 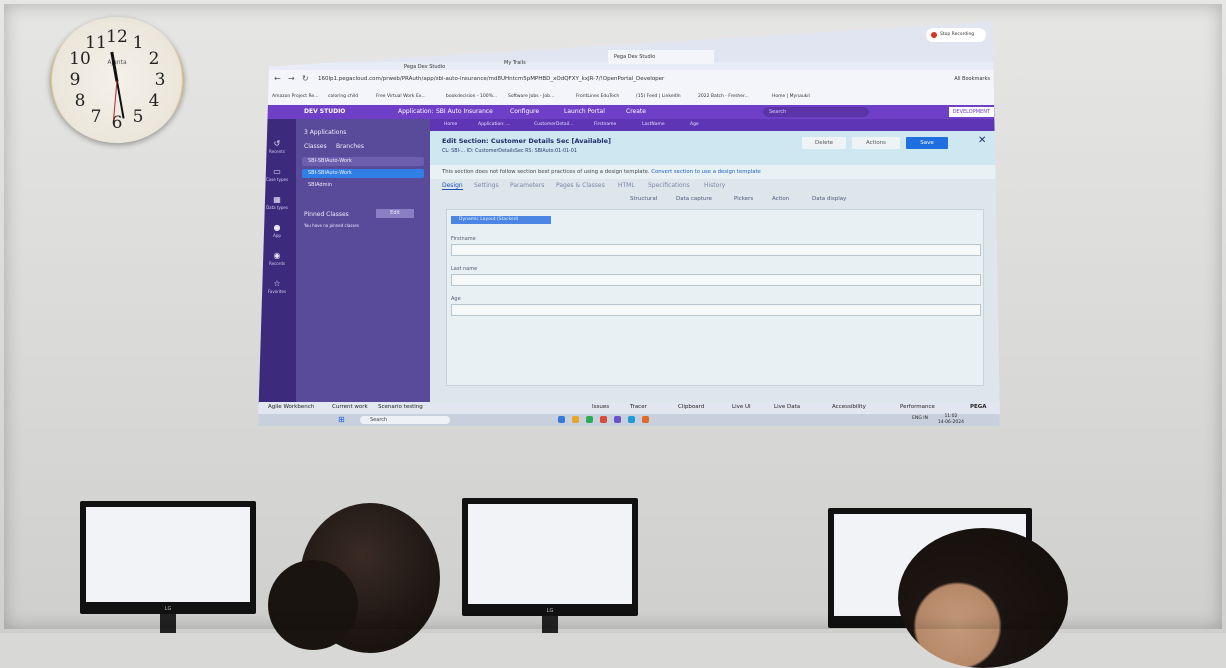 What do you see at coordinates (343, 96) in the screenshot?
I see `bookmark-item: coloring child` at bounding box center [343, 96].